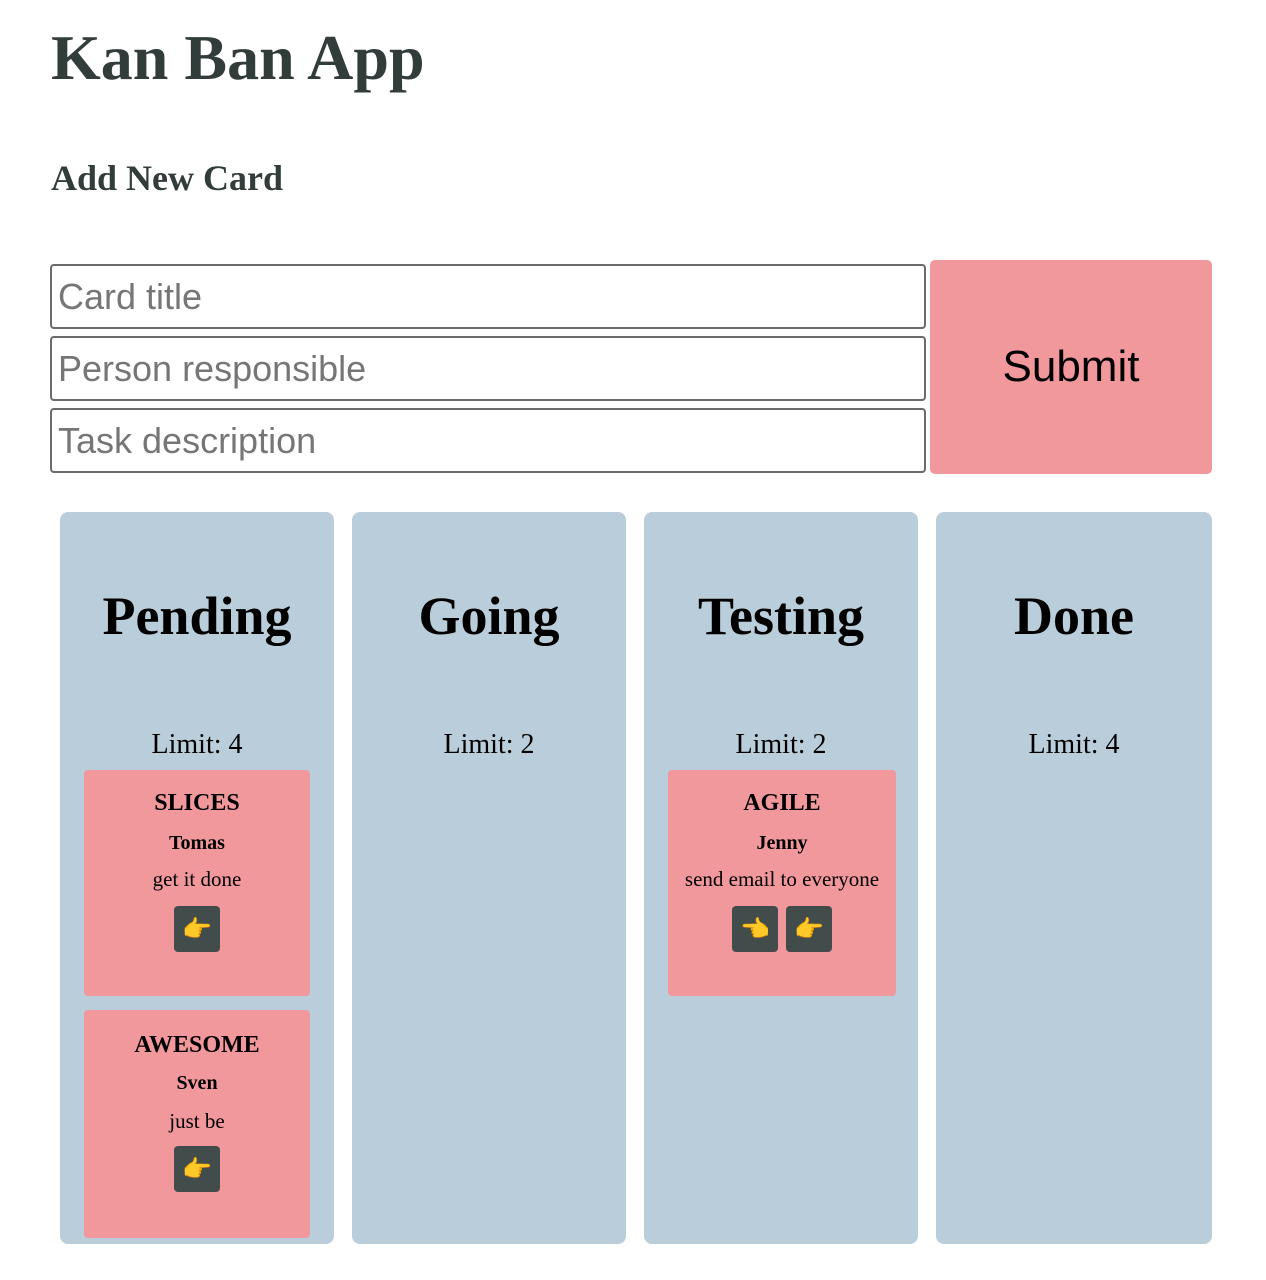 The width and height of the screenshot is (1266, 1280). I want to click on card-title-input, so click(488, 296).